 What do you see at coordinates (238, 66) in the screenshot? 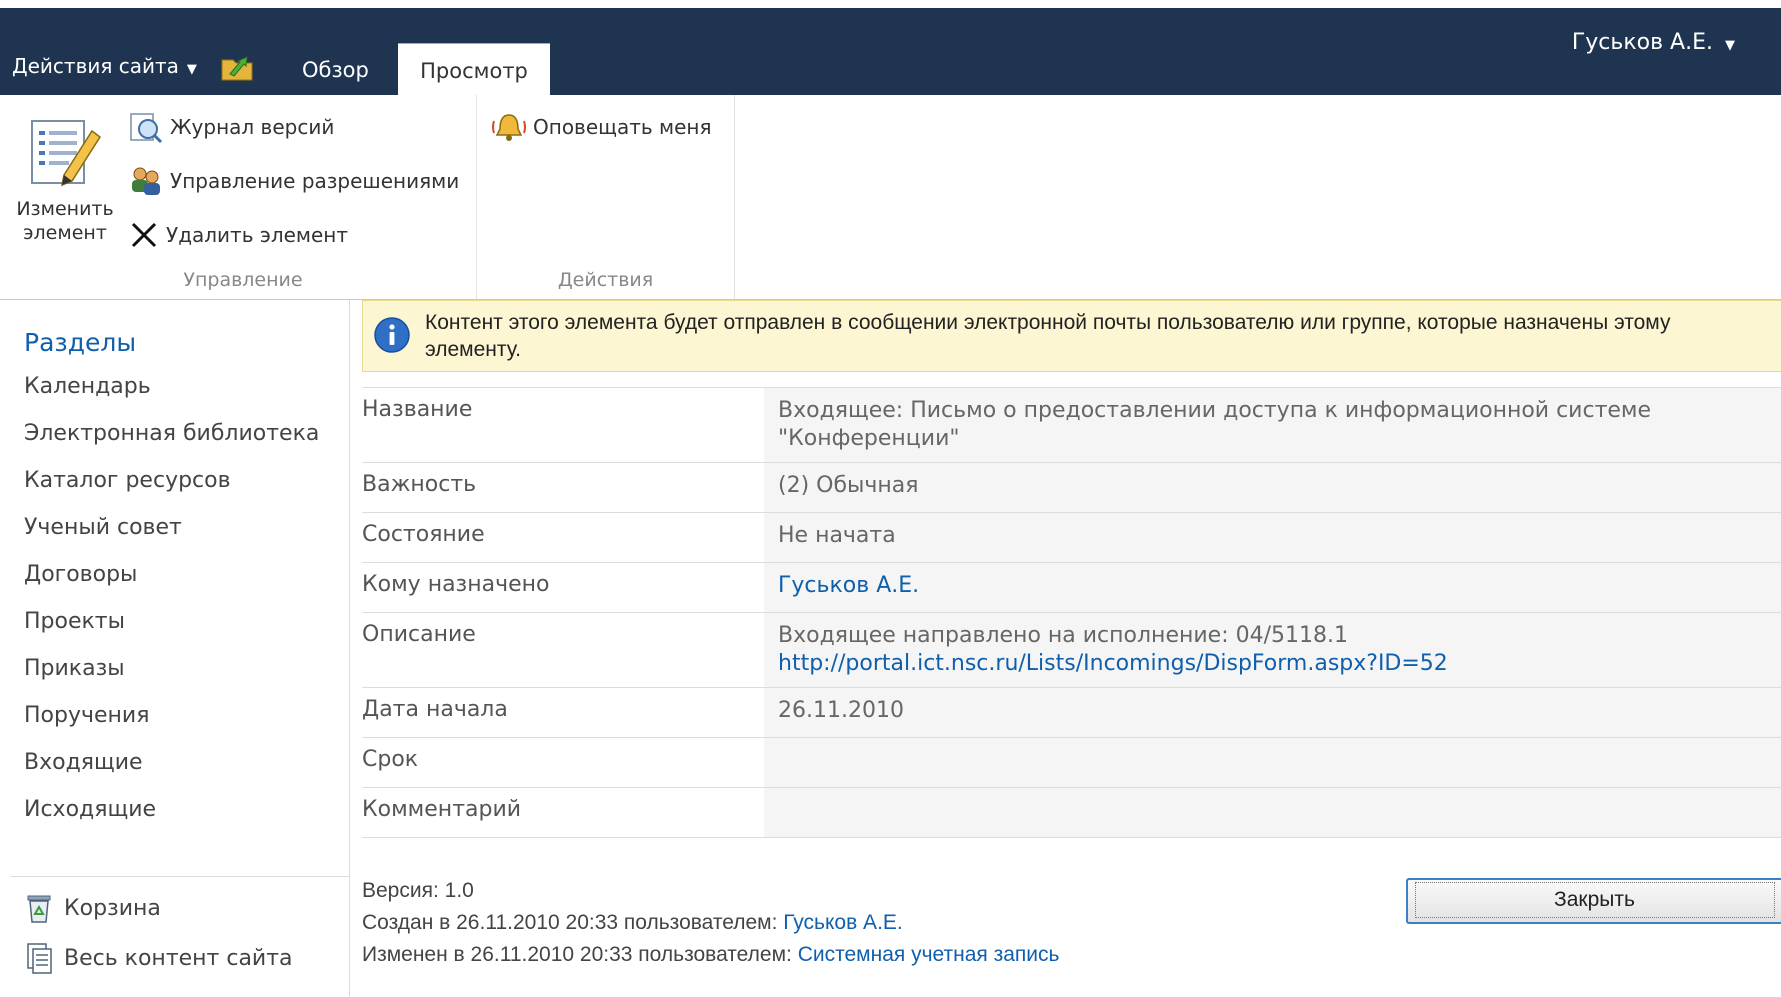
I see `navigate-up-icon` at bounding box center [238, 66].